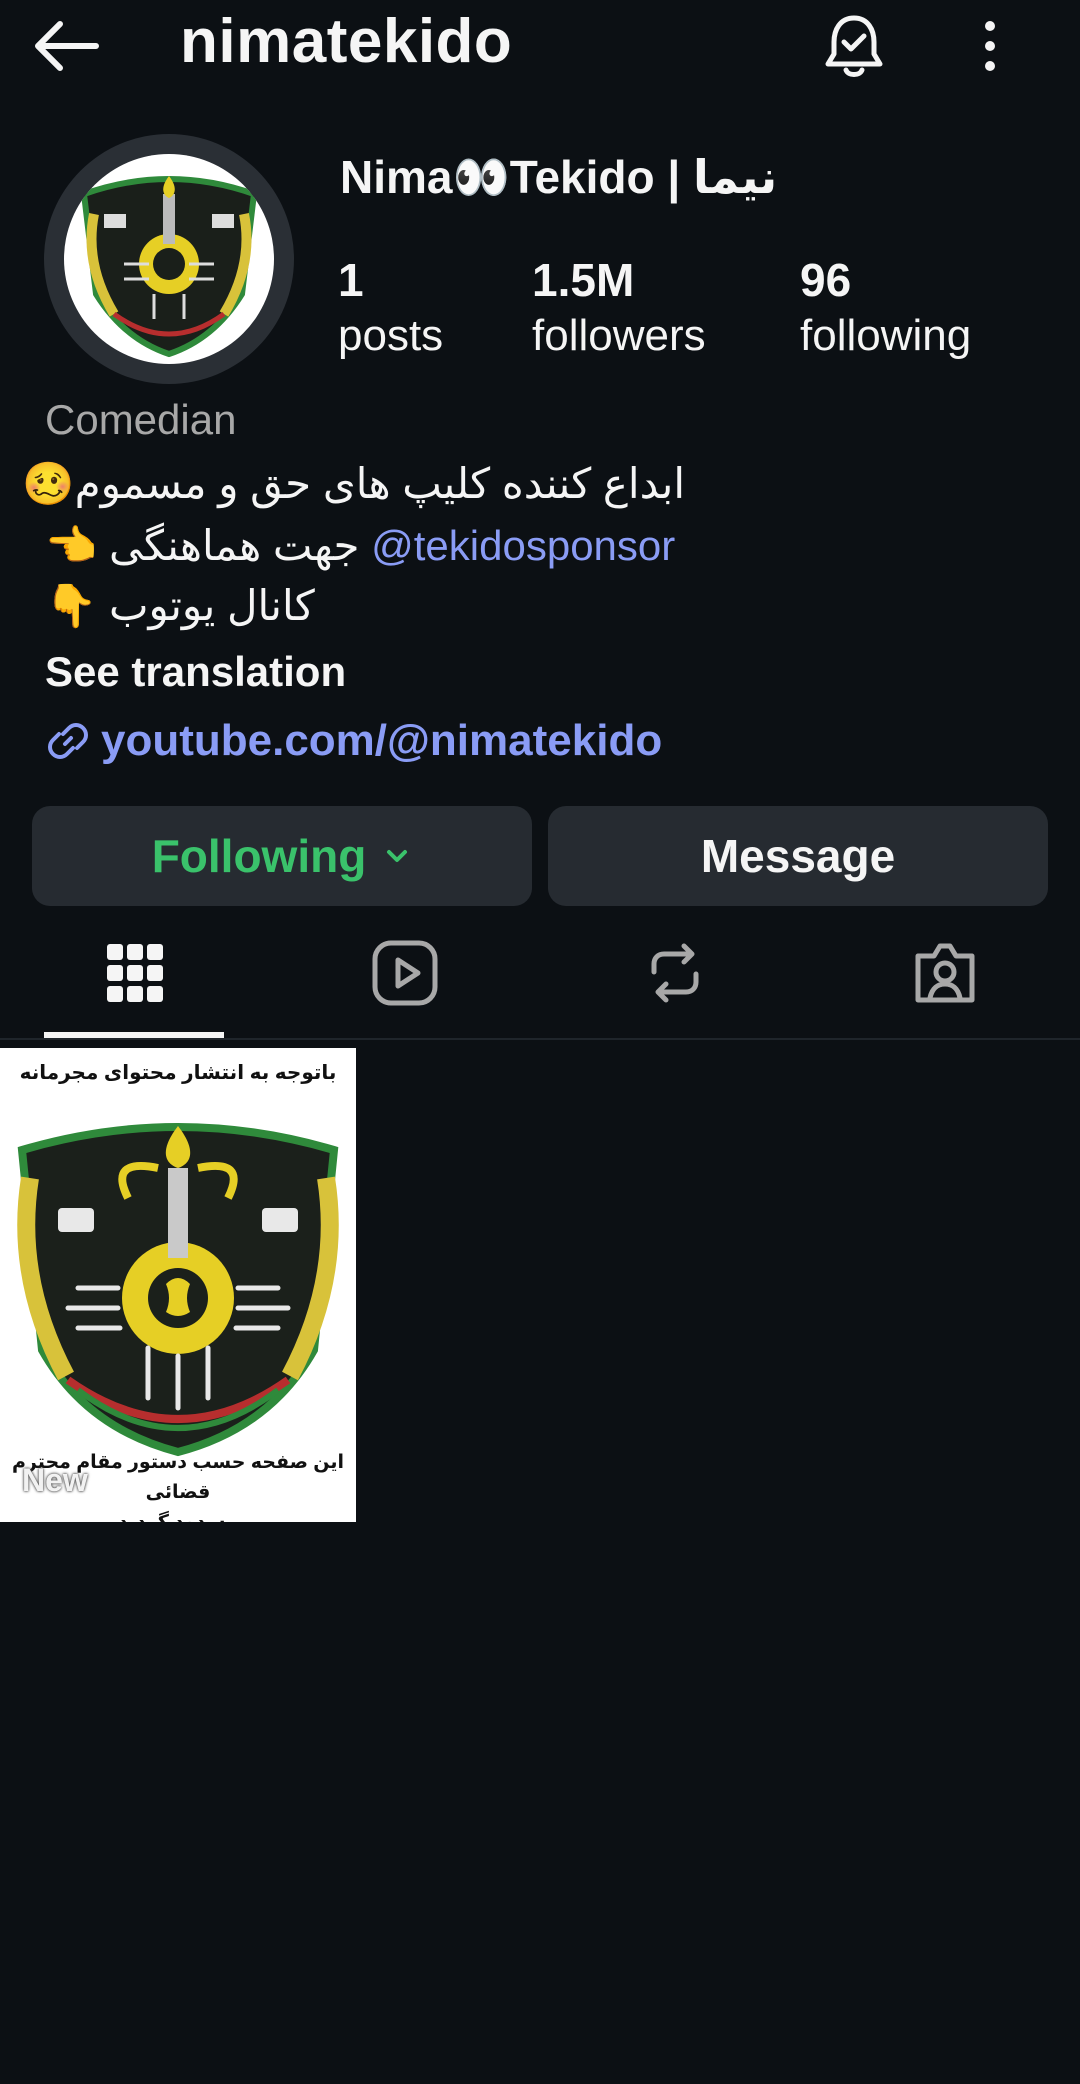  What do you see at coordinates (540, 1039) in the screenshot?
I see `tab-divider` at bounding box center [540, 1039].